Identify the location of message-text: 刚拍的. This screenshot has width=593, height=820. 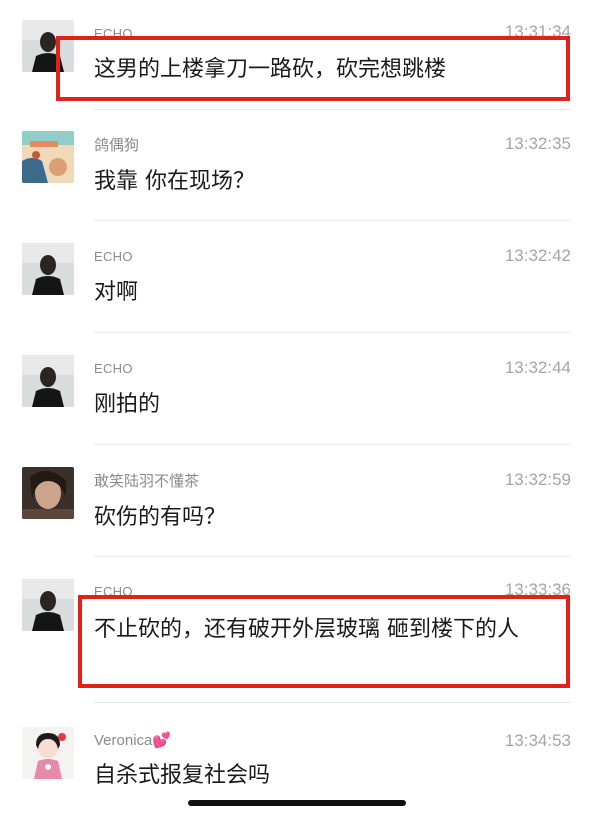
(329, 405).